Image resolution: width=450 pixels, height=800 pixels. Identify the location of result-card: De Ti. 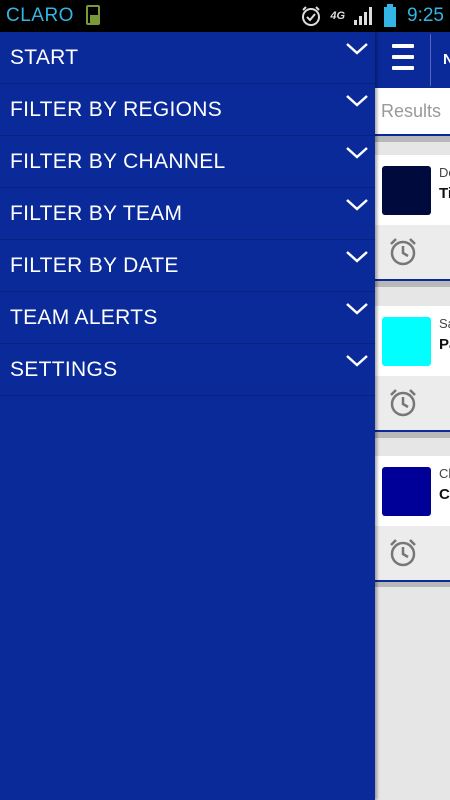
(412, 219).